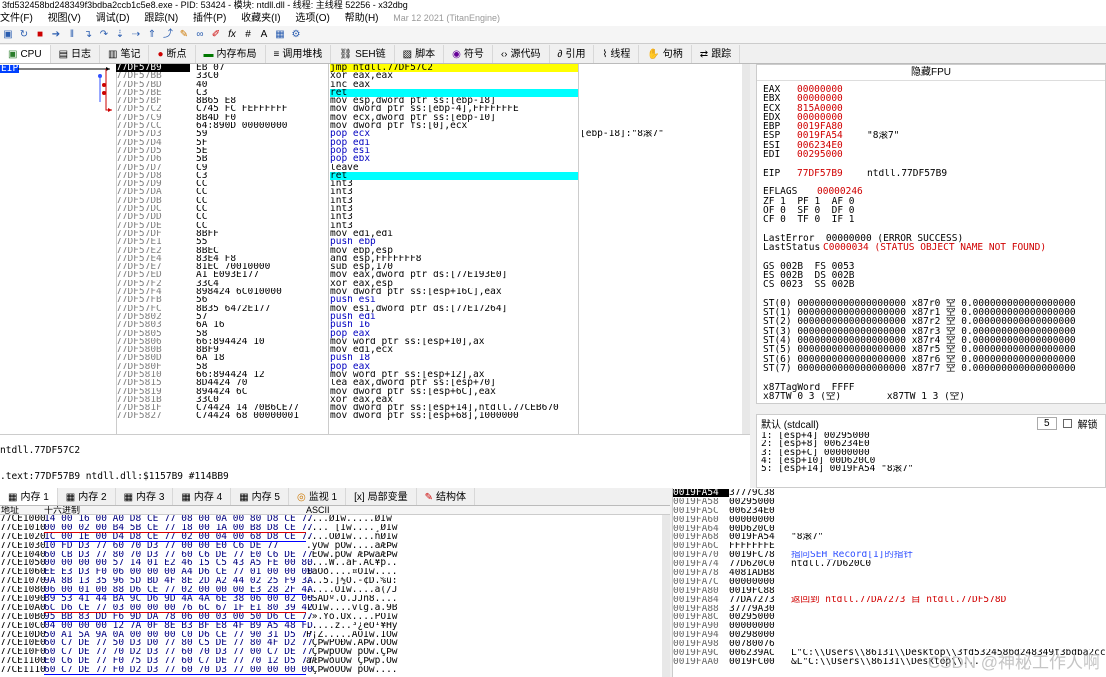 This screenshot has width=1106, height=677. Describe the element at coordinates (264, 35) in the screenshot. I see `font-icon: A` at that location.